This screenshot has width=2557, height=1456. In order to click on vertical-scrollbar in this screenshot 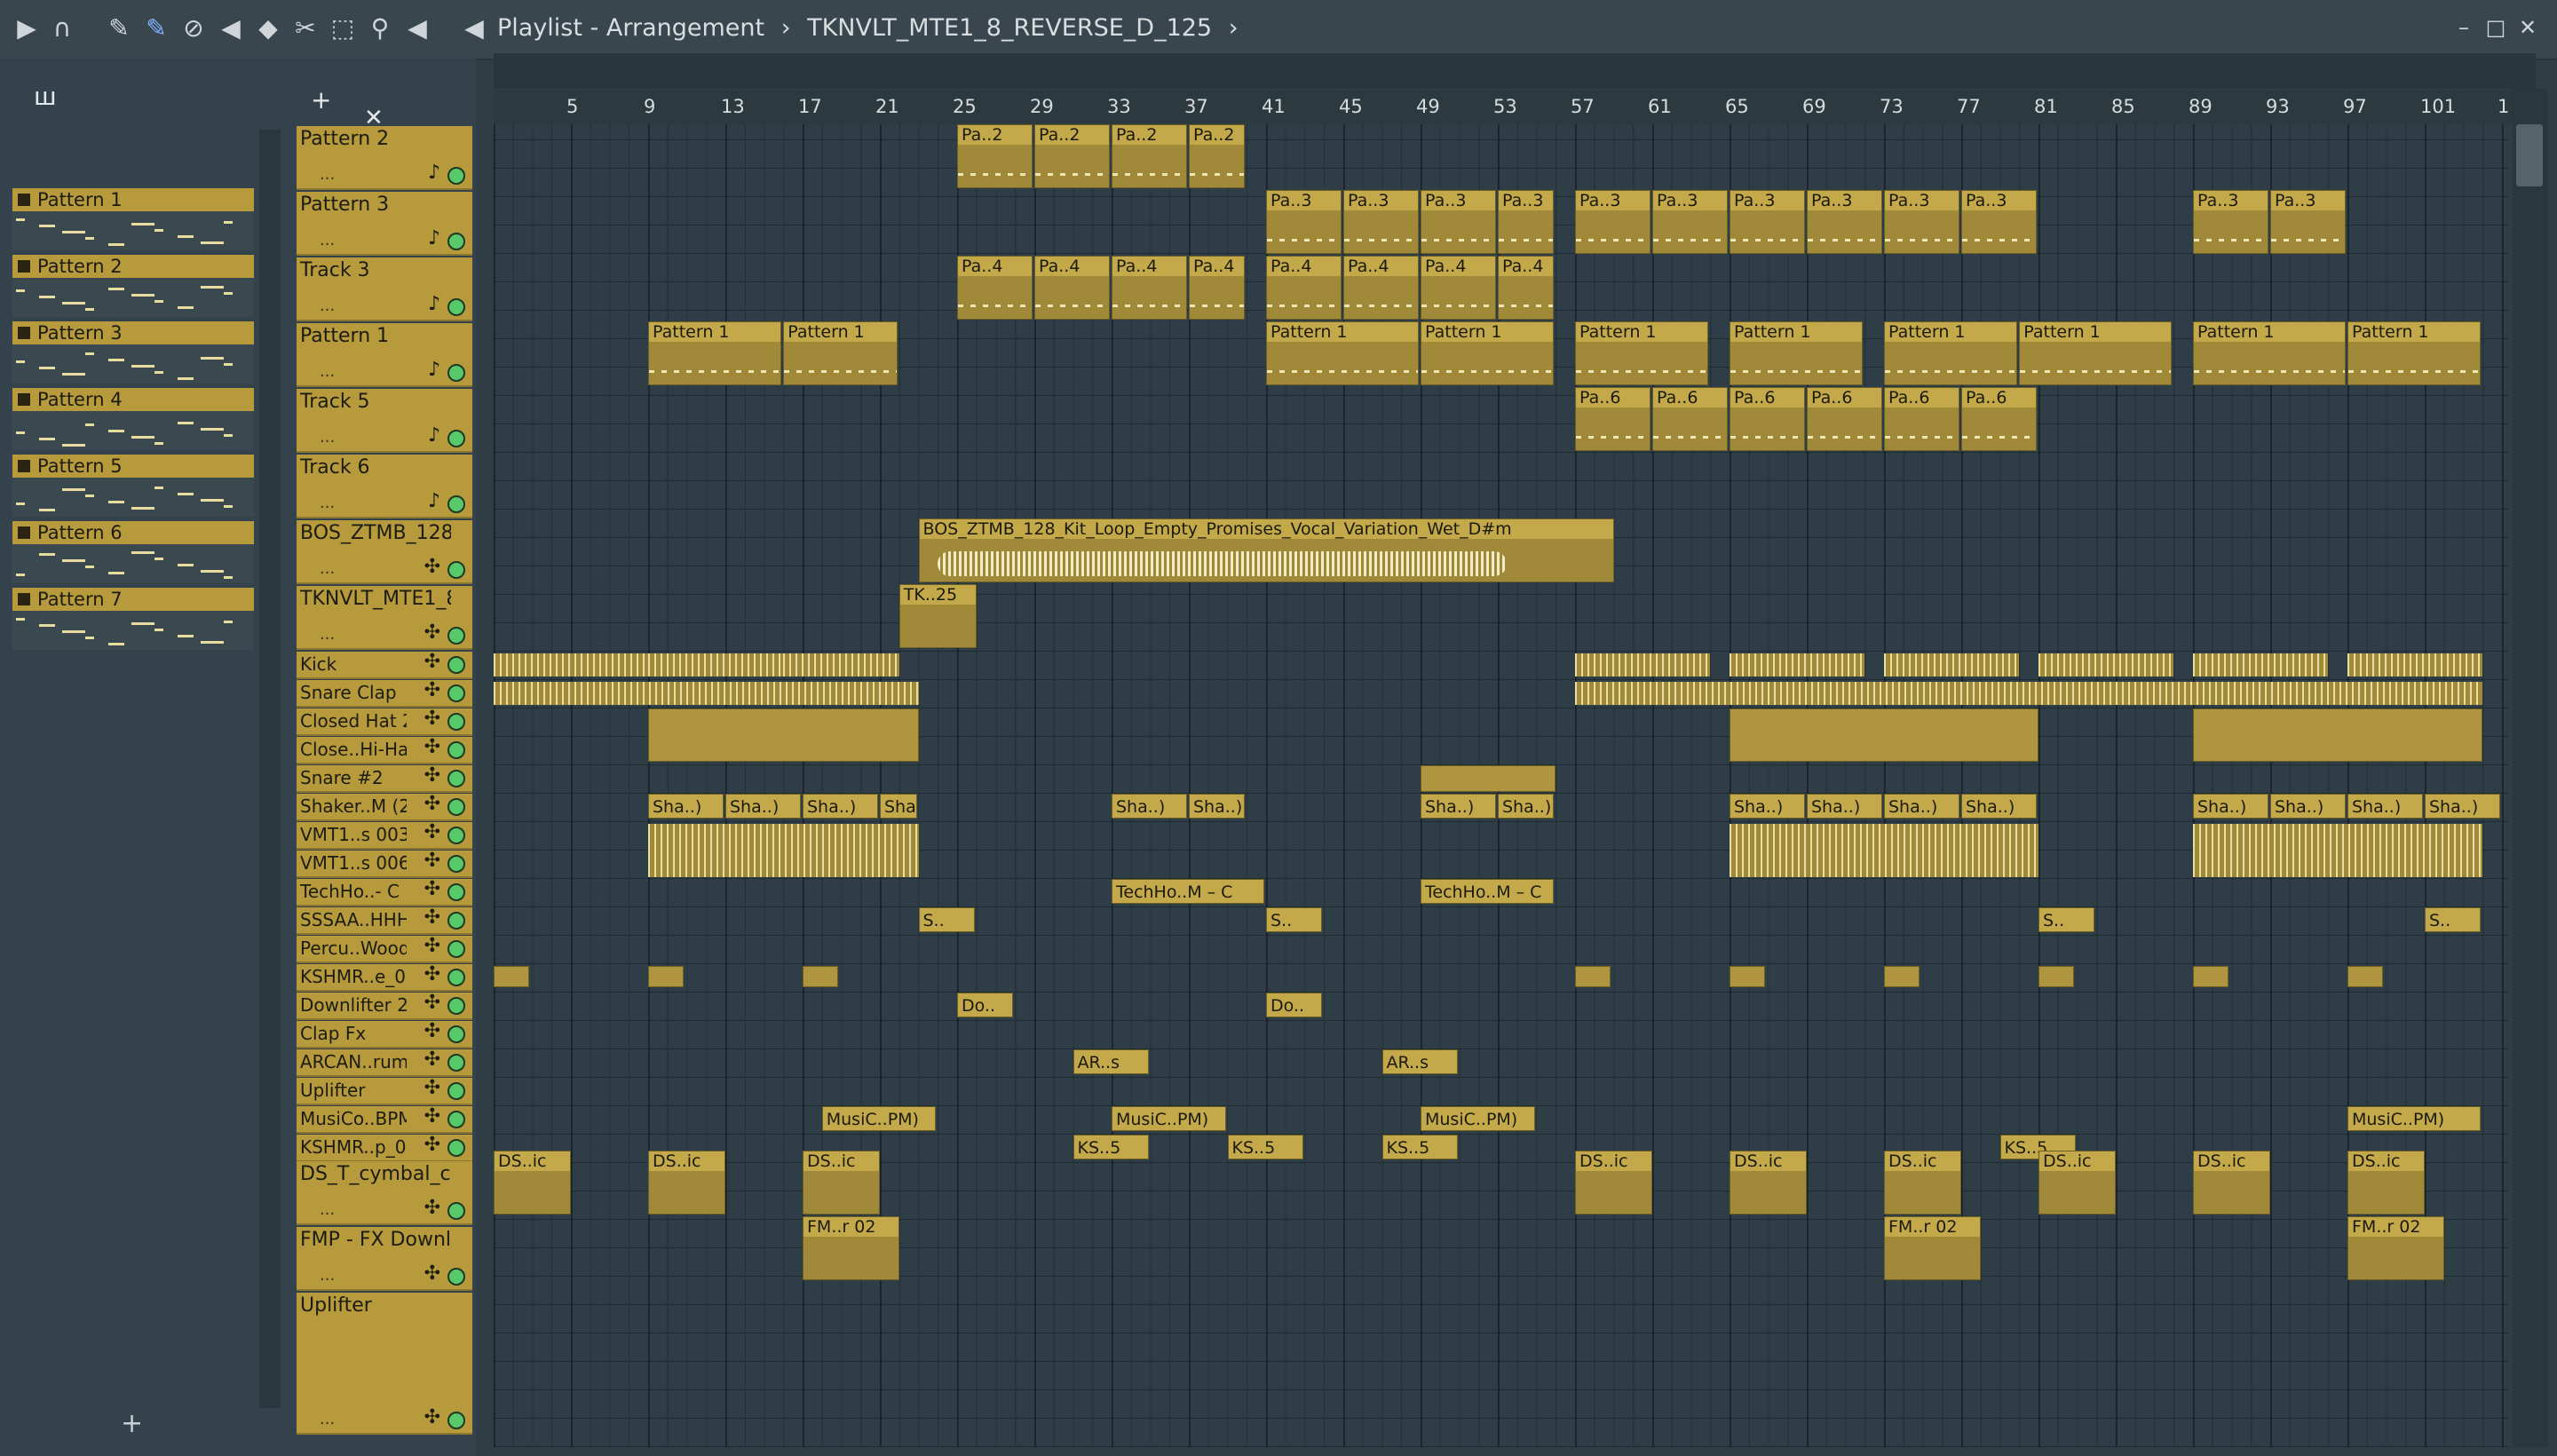, I will do `click(2530, 768)`.